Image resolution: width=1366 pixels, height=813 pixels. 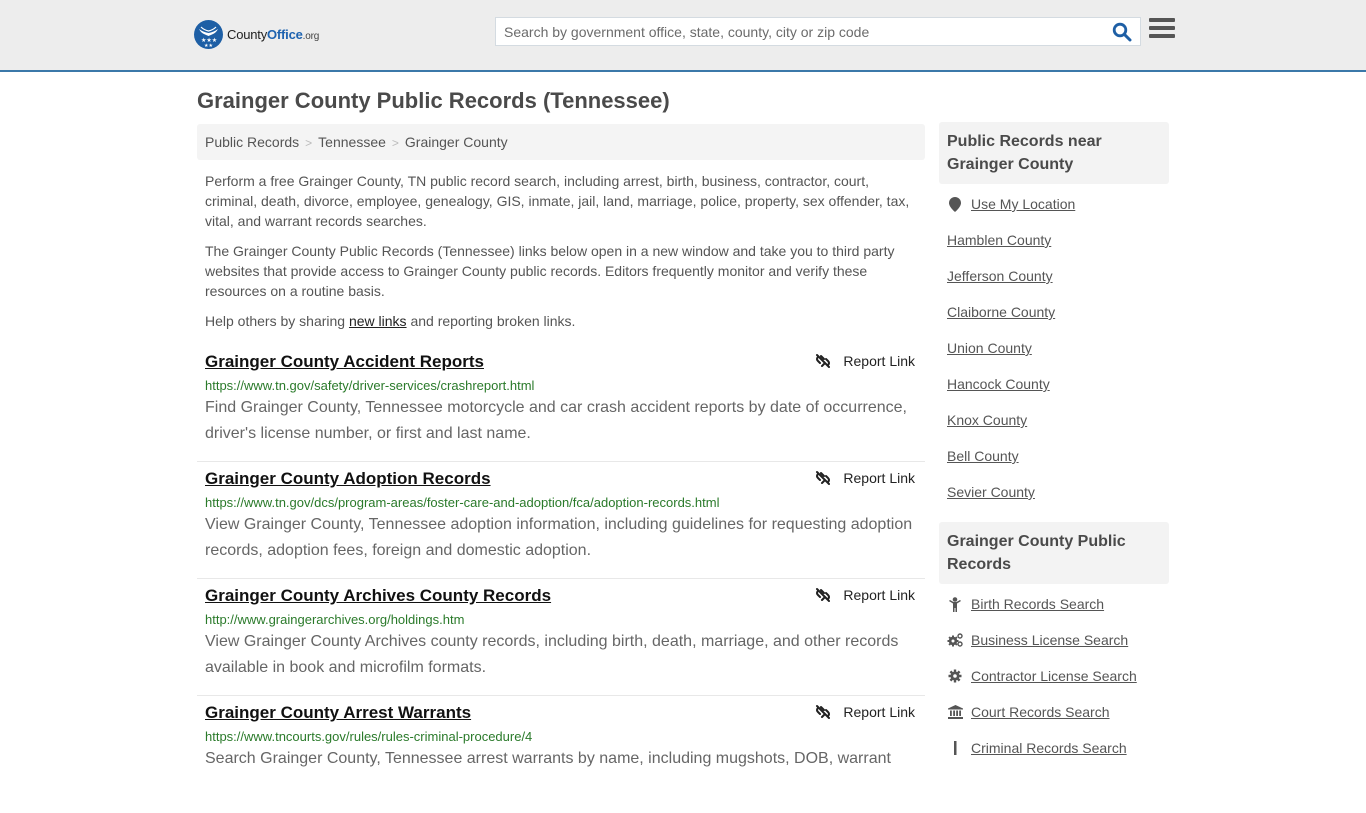 I want to click on nearby-county-item: Jefferson County, so click(x=1054, y=286).